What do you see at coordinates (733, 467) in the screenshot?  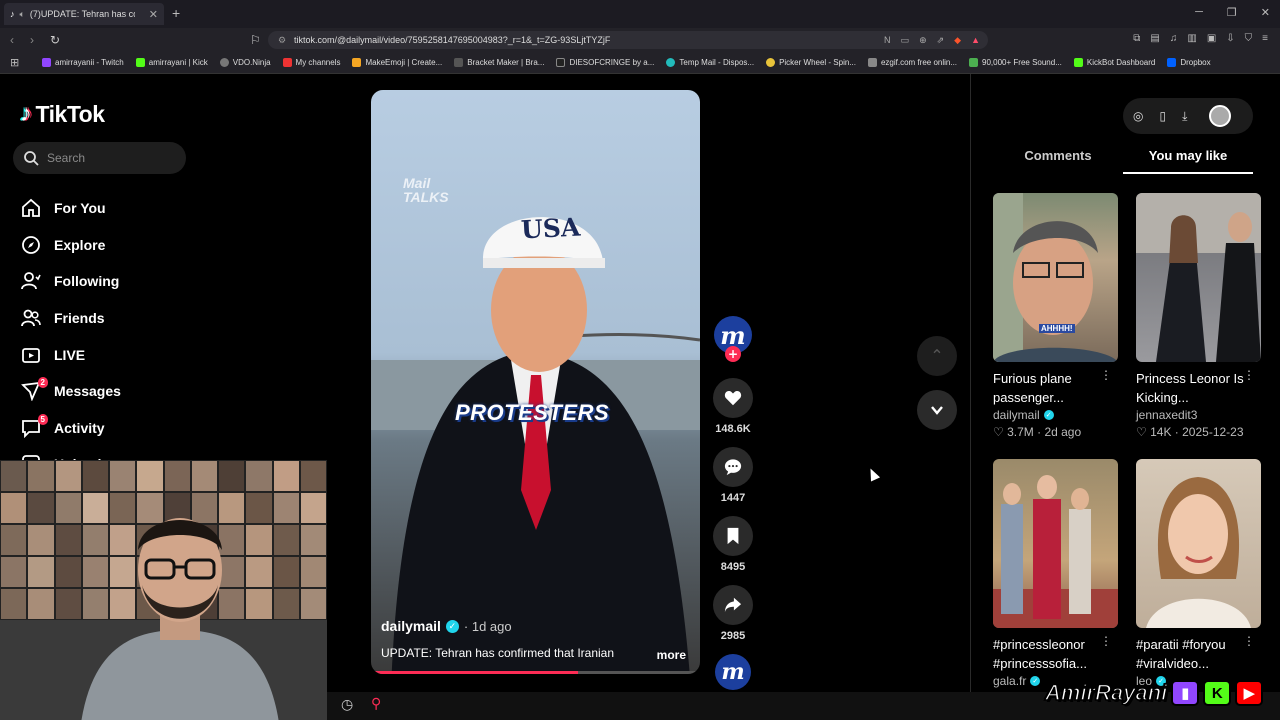 I see `comment-button` at bounding box center [733, 467].